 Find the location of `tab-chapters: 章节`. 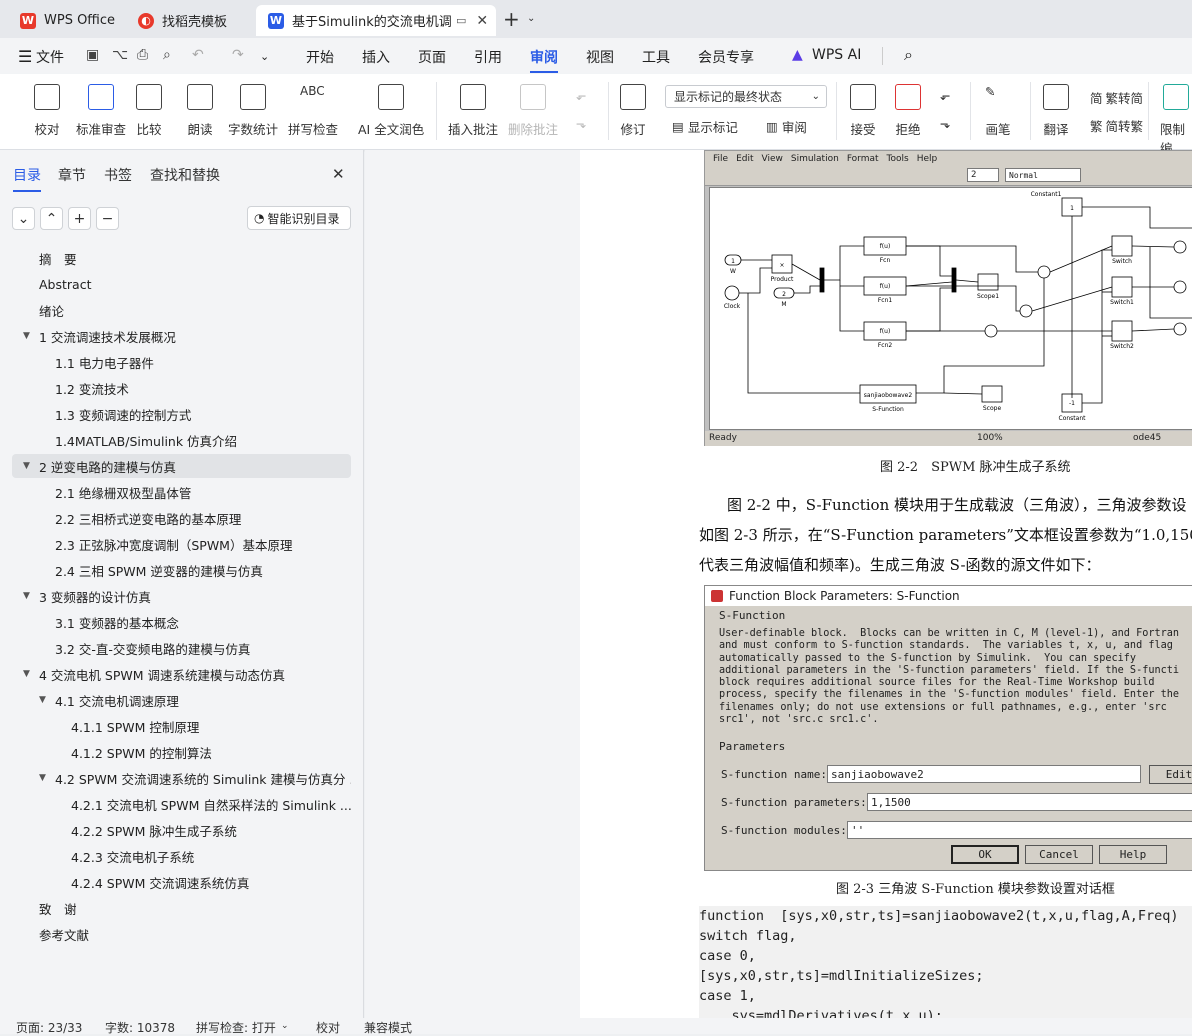

tab-chapters: 章节 is located at coordinates (72, 175).